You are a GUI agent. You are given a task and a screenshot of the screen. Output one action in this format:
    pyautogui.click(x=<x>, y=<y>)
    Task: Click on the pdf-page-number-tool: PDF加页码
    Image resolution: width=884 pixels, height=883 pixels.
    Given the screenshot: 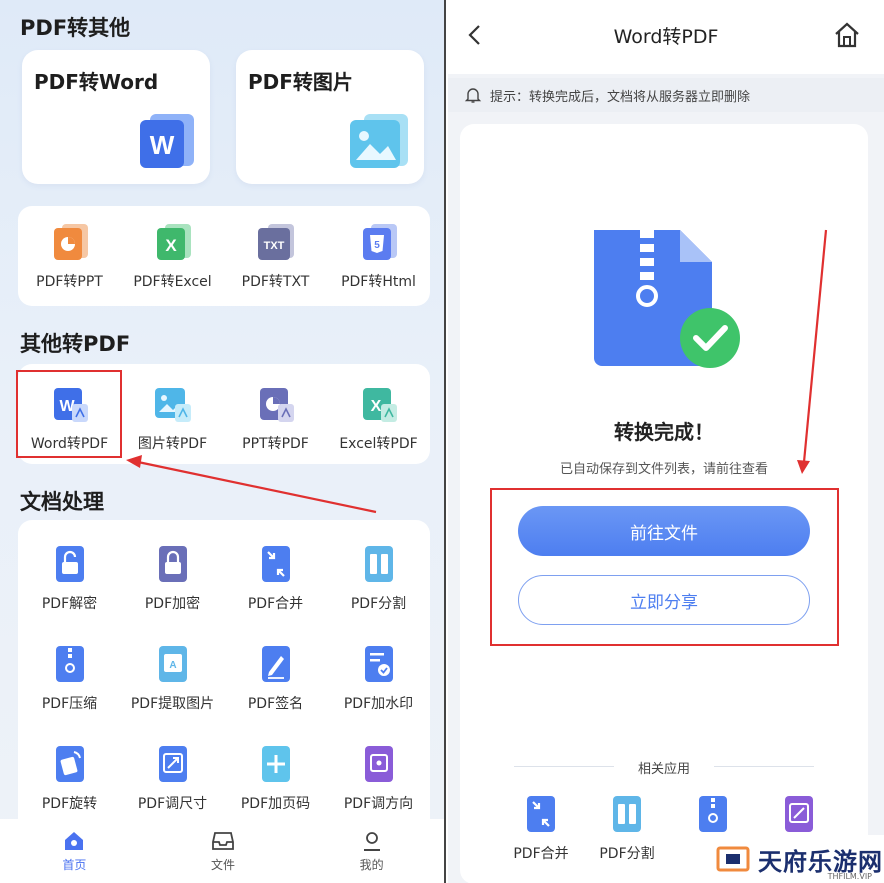 What is the action you would take?
    pyautogui.click(x=276, y=777)
    